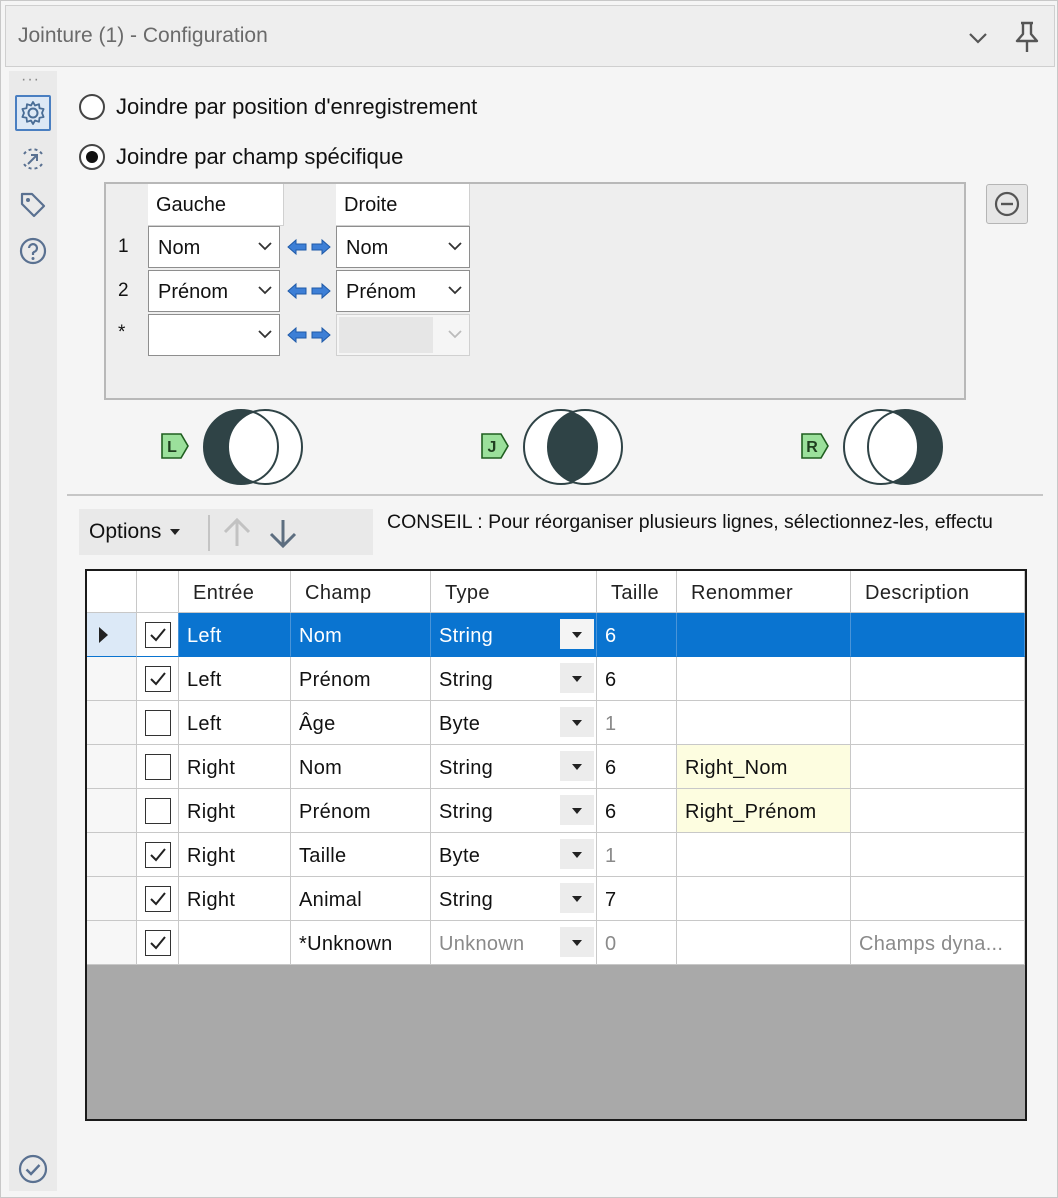 The image size is (1058, 1198). I want to click on table-row: Left Âge Byte 1, so click(556, 723).